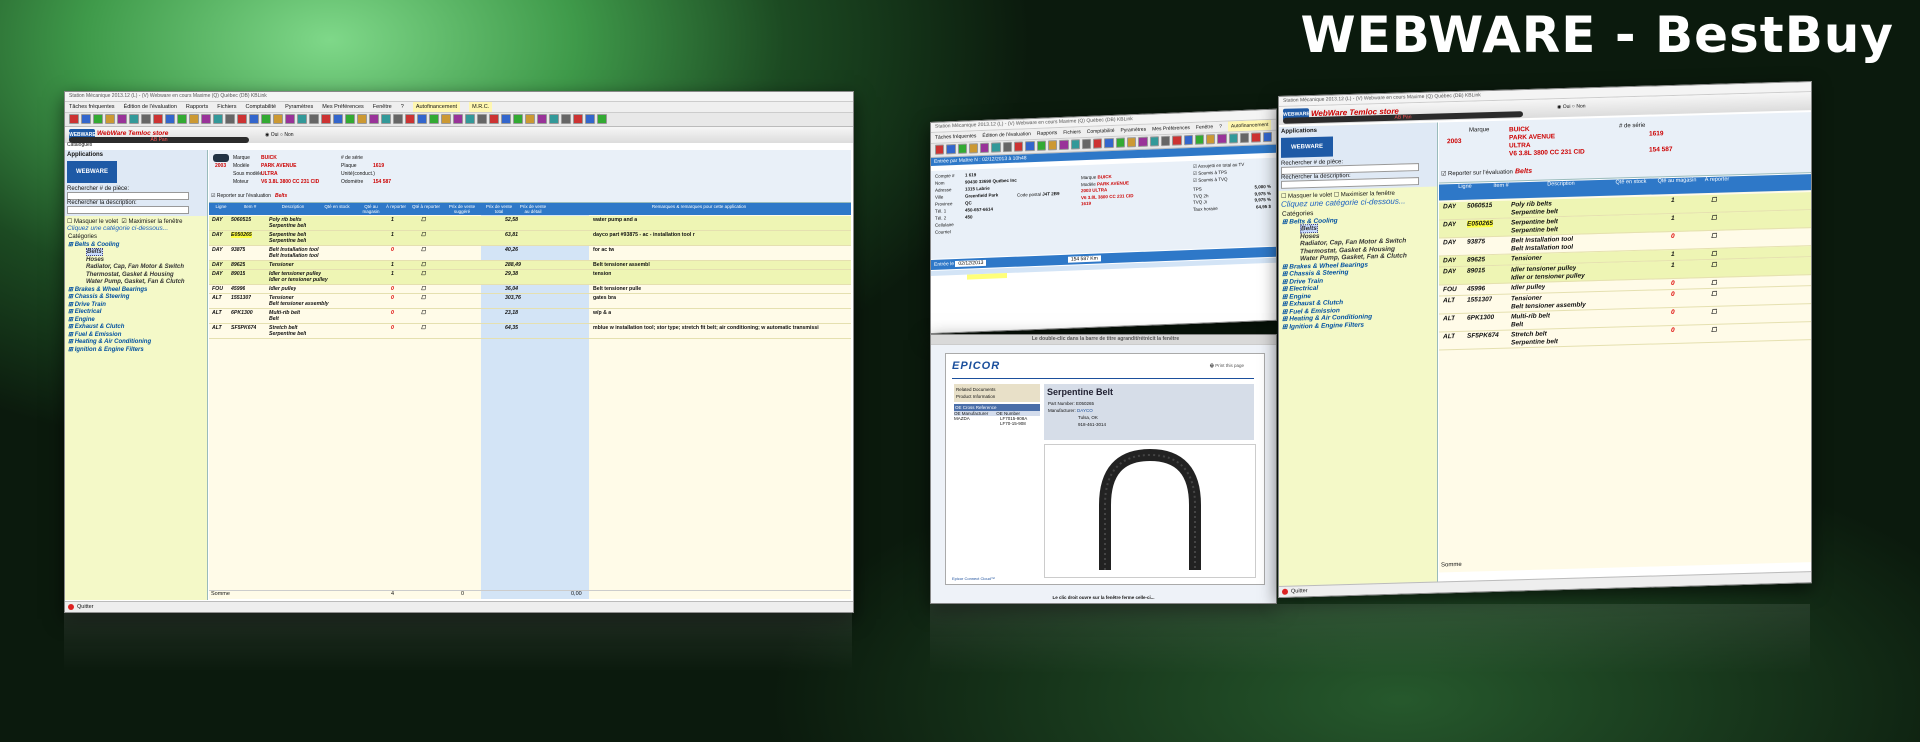 Image resolution: width=1920 pixels, height=742 pixels. Describe the element at coordinates (1561, 184) in the screenshot. I see `right-column-header: Description` at that location.